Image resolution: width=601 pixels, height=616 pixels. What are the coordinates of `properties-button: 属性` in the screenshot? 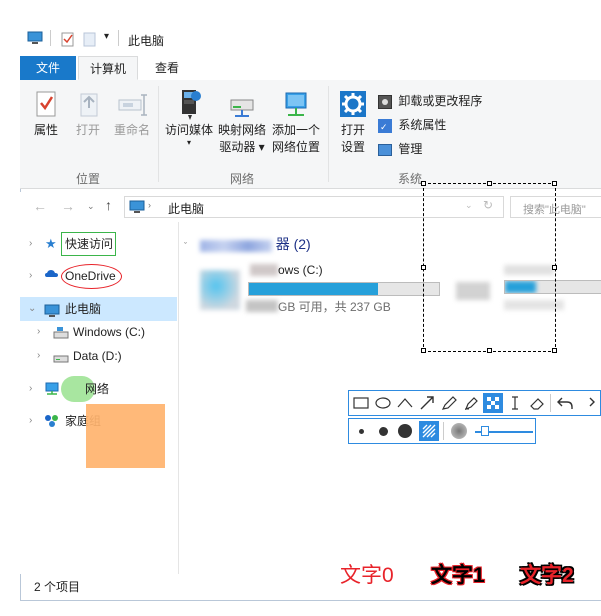 It's located at (46, 113).